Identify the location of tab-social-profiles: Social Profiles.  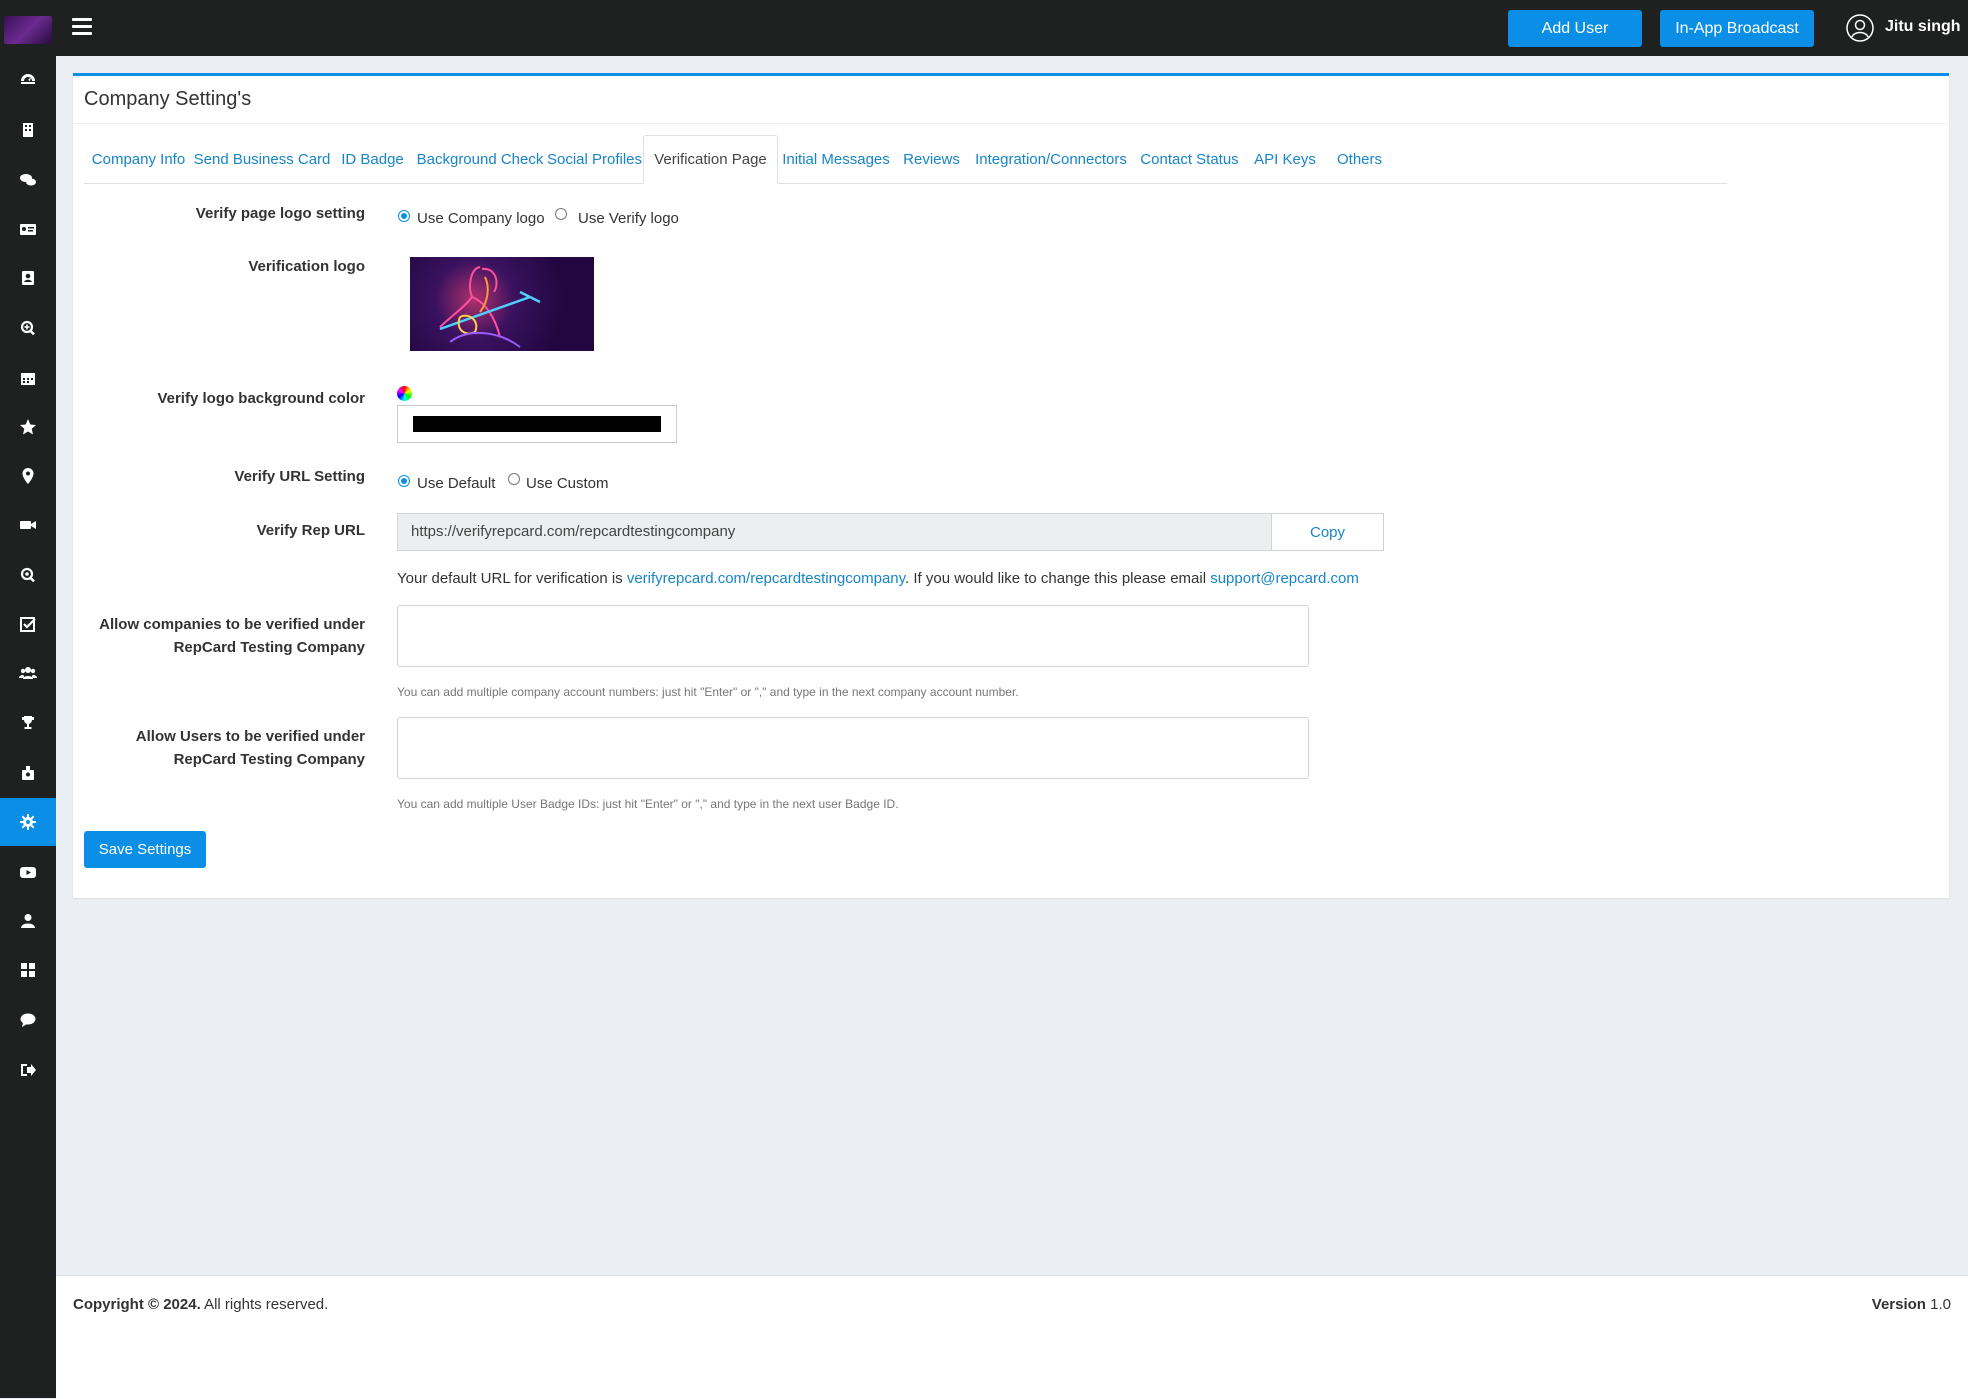
(594, 159).